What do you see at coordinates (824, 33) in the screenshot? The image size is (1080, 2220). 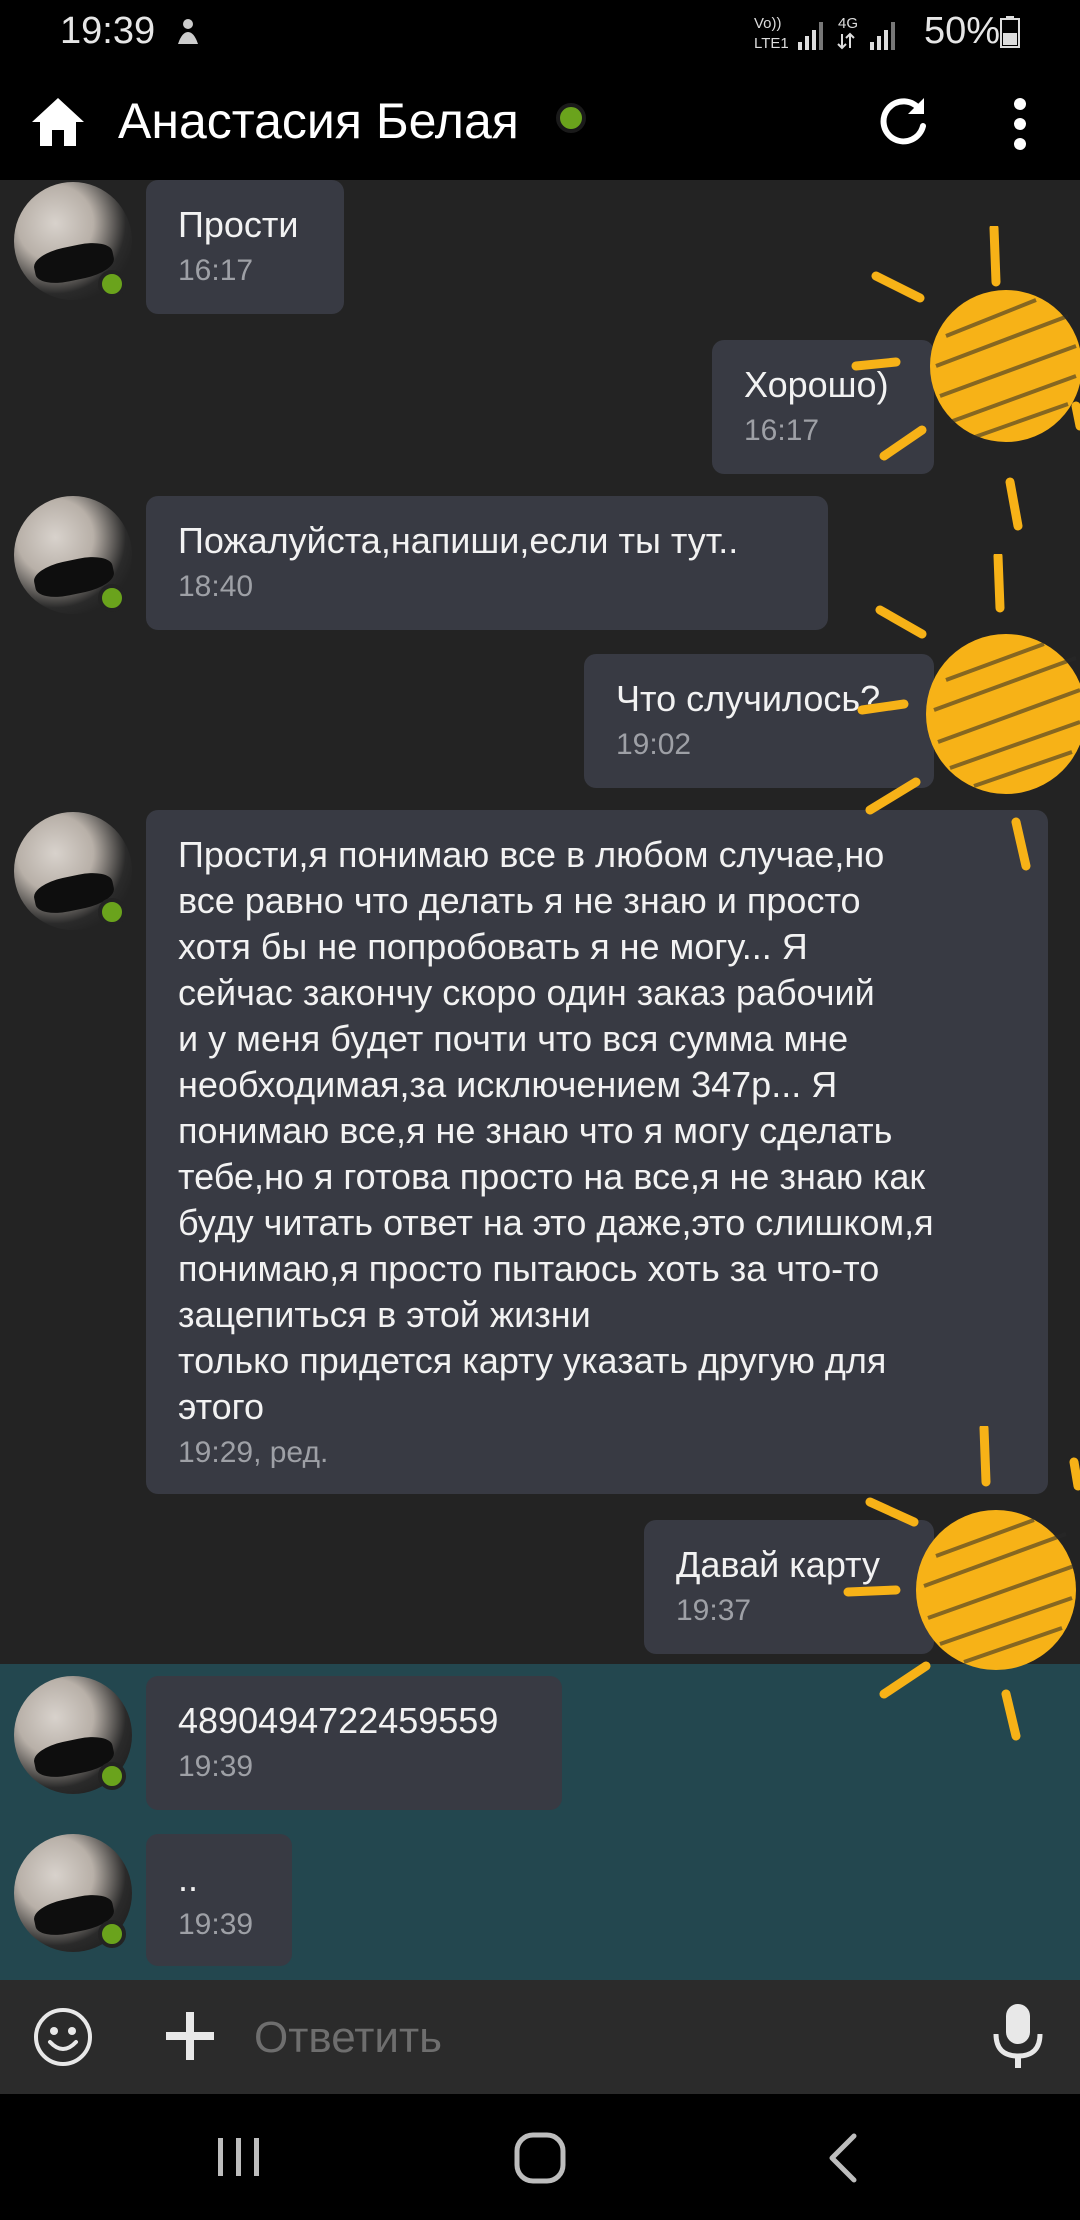 I see `signal-icons: Vo)) LTE1 4G` at bounding box center [824, 33].